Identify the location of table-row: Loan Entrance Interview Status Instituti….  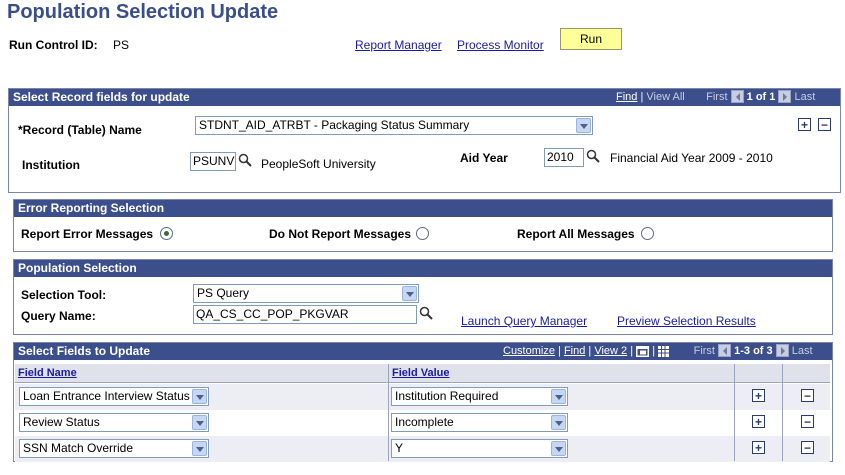
(422, 397).